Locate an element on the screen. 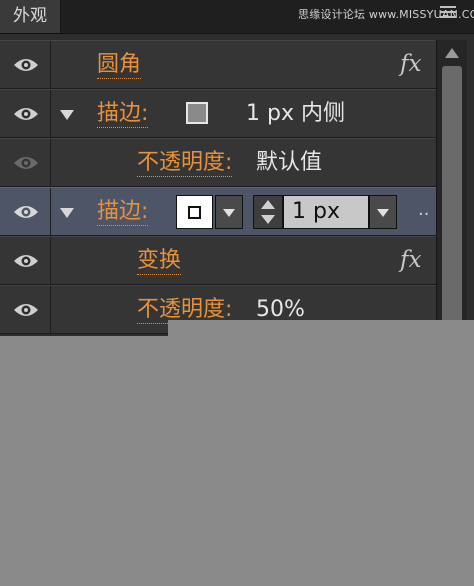 The image size is (474, 586). stroke-value: 1 px 内侧 is located at coordinates (295, 113).